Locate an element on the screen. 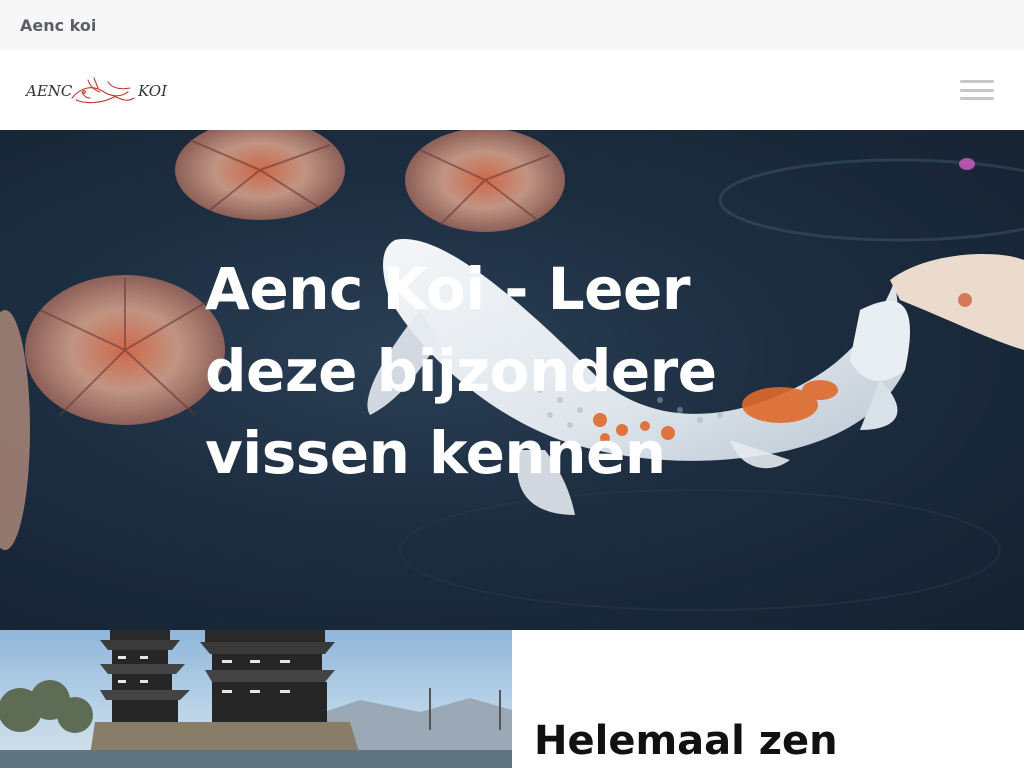  section-heading: Helemaal zen is located at coordinates (686, 741).